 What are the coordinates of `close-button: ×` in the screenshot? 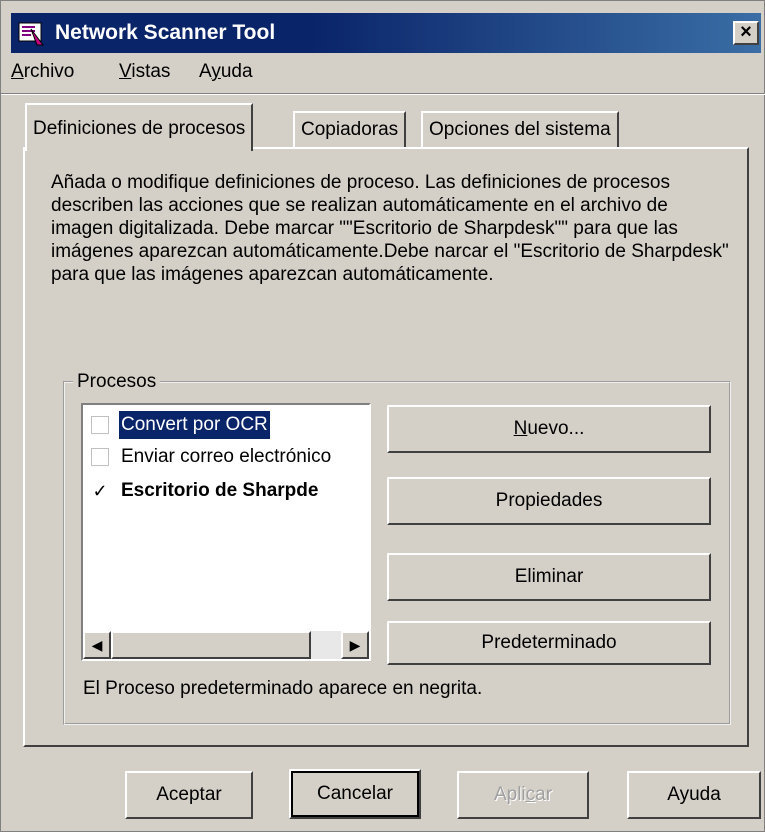 It's located at (746, 33).